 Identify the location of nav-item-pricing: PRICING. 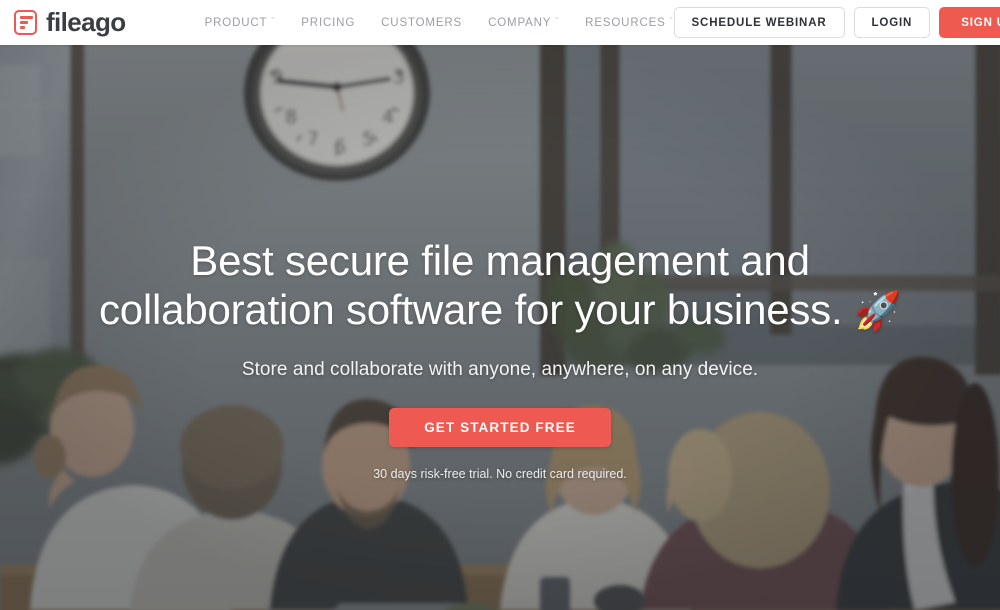
(328, 23).